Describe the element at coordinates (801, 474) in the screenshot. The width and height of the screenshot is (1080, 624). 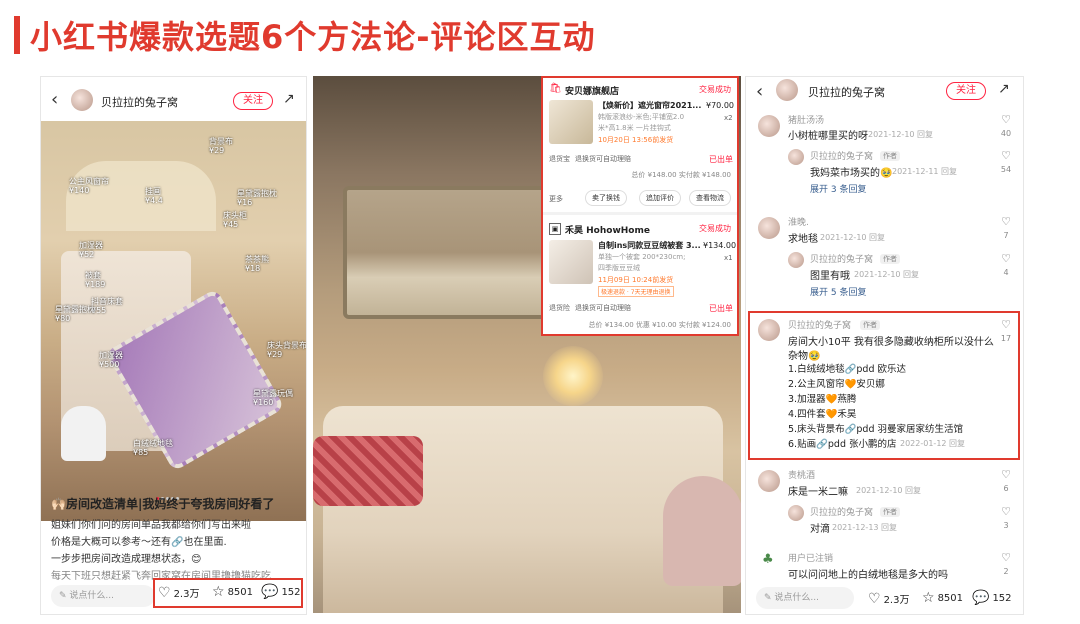
I see `commenter-name: 责桃酒` at that location.